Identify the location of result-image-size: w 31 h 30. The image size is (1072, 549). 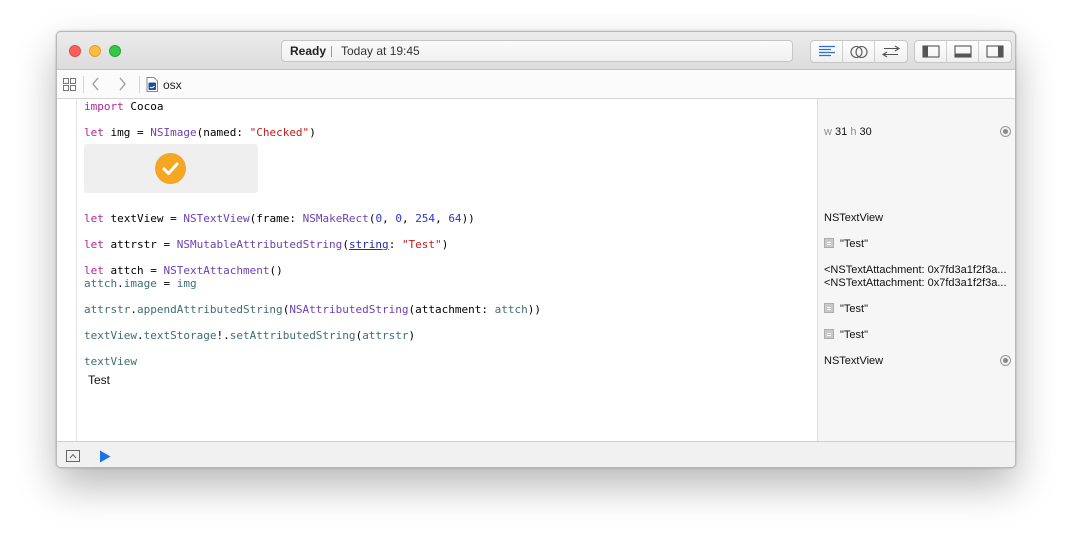
(919, 132).